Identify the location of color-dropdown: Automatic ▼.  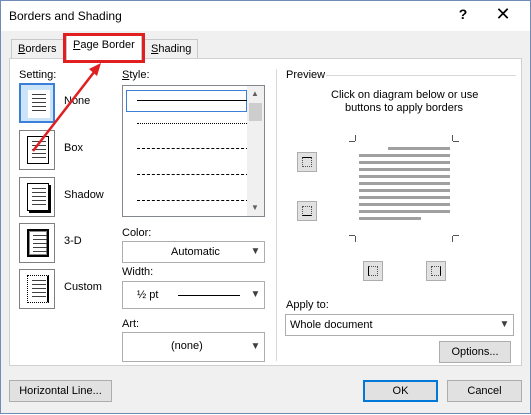
(193, 252).